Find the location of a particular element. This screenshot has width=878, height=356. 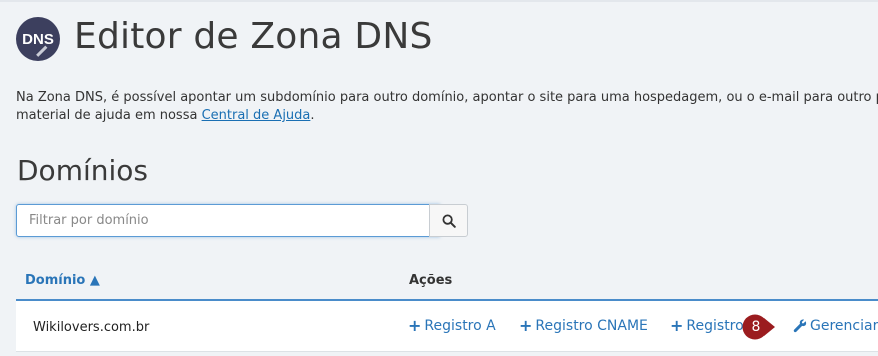

step-number: 8 is located at coordinates (756, 327).